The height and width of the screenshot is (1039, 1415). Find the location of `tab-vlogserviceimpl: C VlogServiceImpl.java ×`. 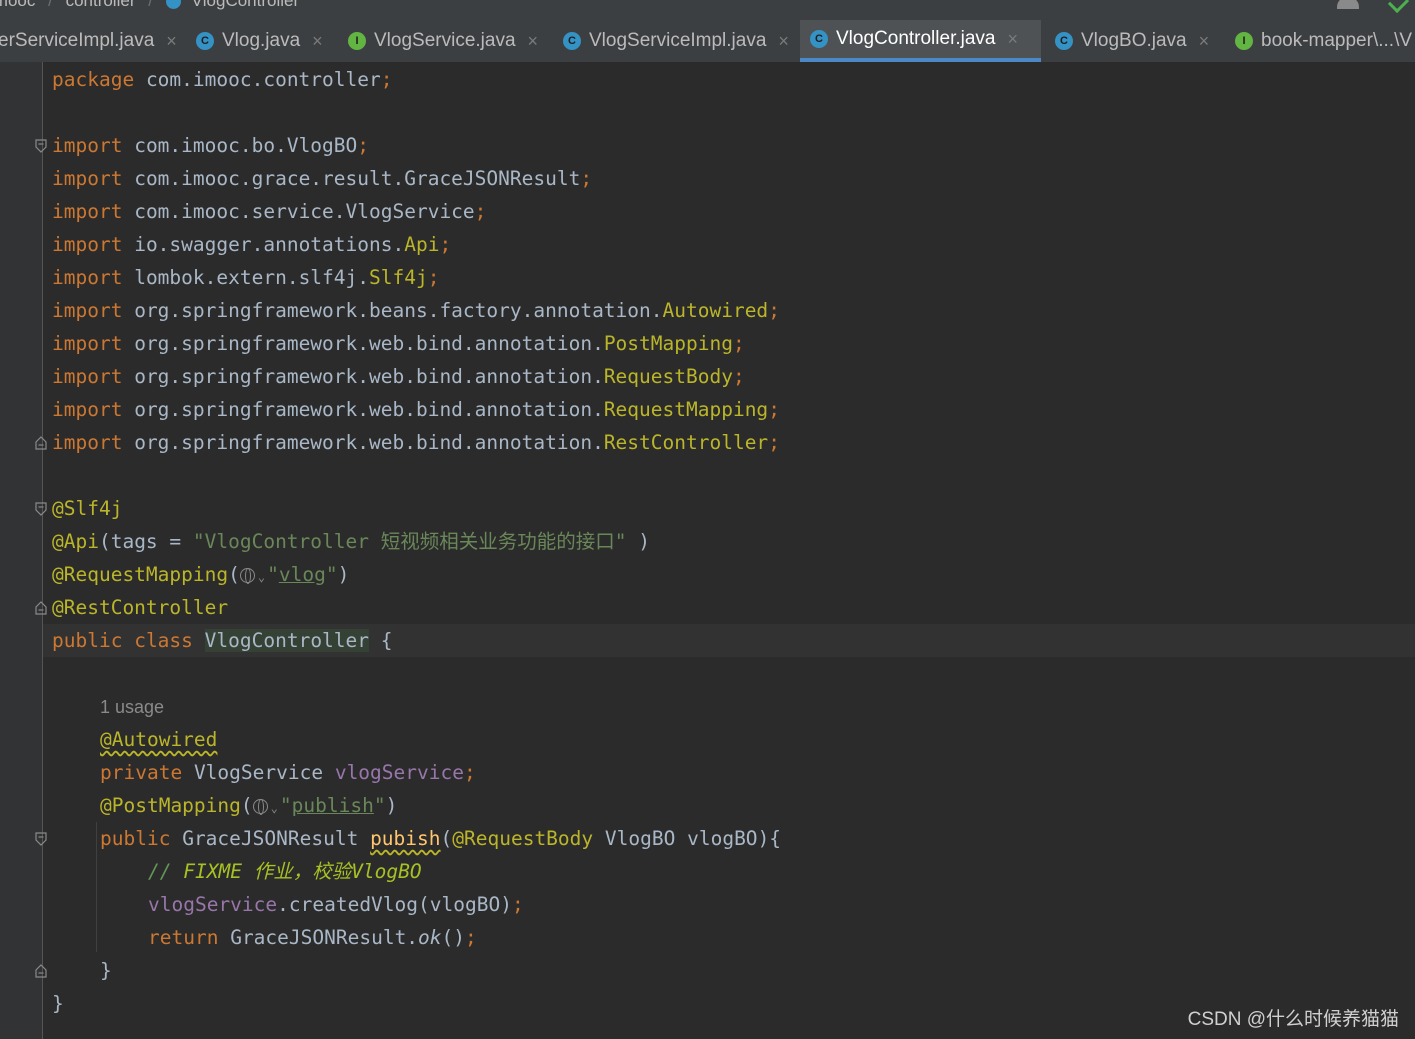

tab-vlogserviceimpl: C VlogServiceImpl.java × is located at coordinates (676, 41).